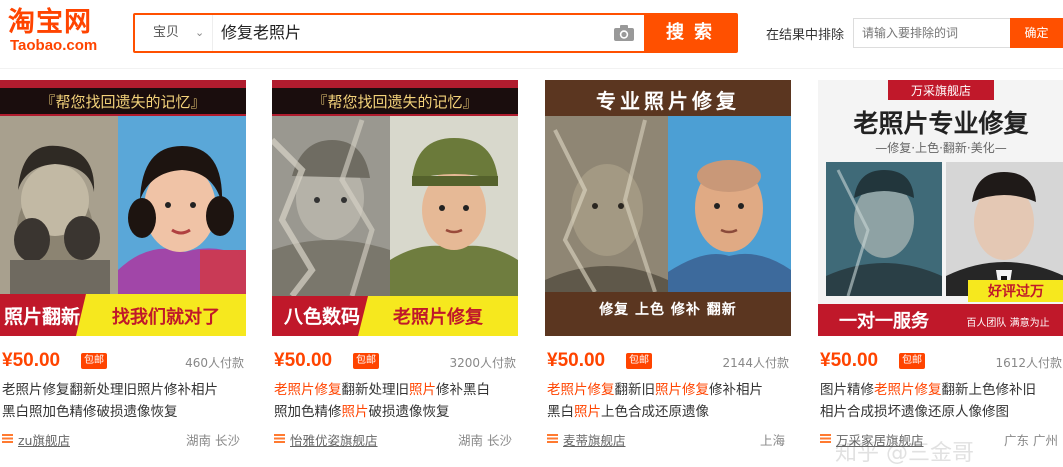 This screenshot has width=1063, height=467. I want to click on logo-english: Taobao.com, so click(54, 45).